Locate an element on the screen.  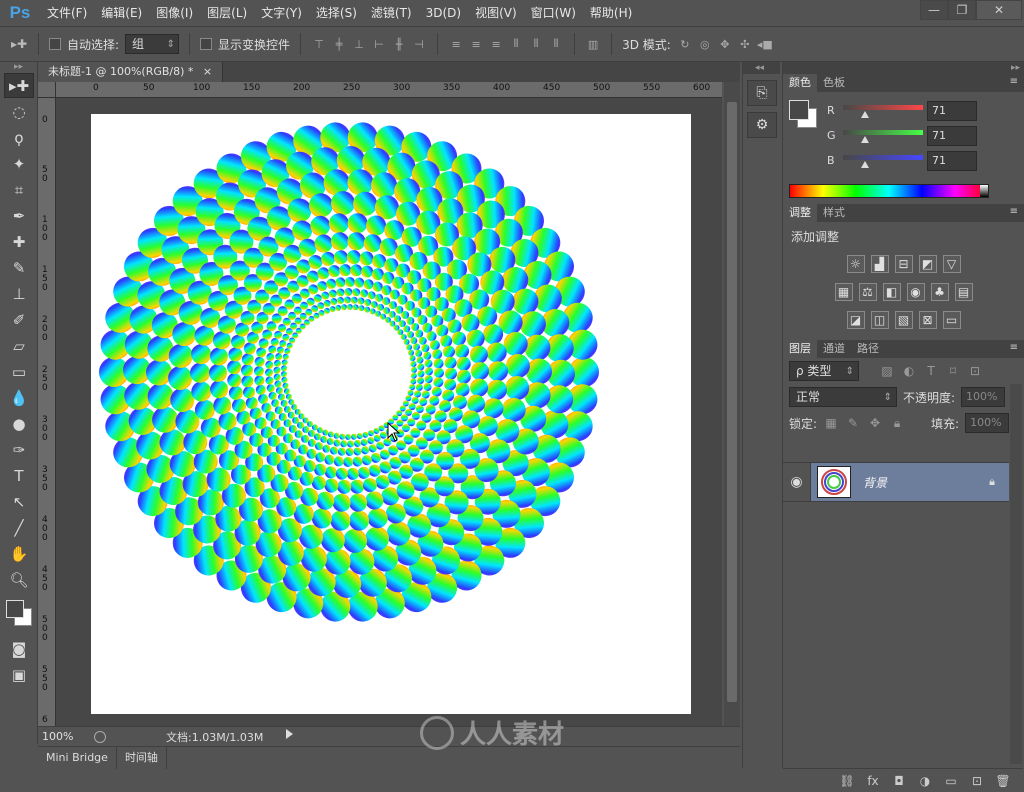
menu-item: 选择(S) is located at coordinates (336, 13).